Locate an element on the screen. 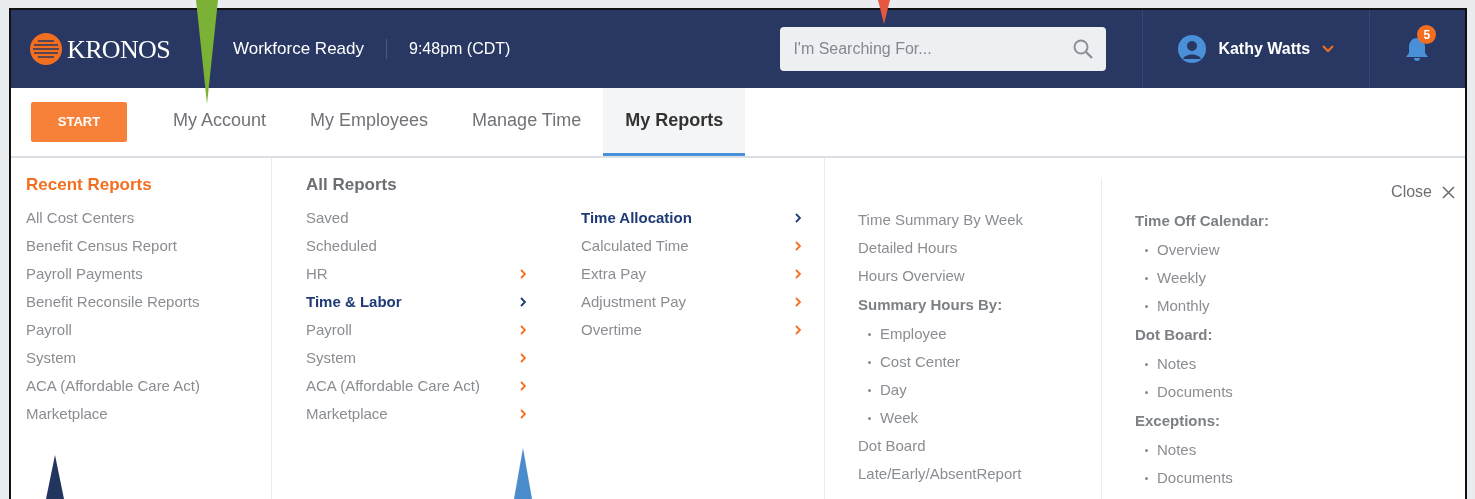 Image resolution: width=1475 pixels, height=499 pixels. report-menu-item: ACA (Affordable Care Act) is located at coordinates (416, 386).